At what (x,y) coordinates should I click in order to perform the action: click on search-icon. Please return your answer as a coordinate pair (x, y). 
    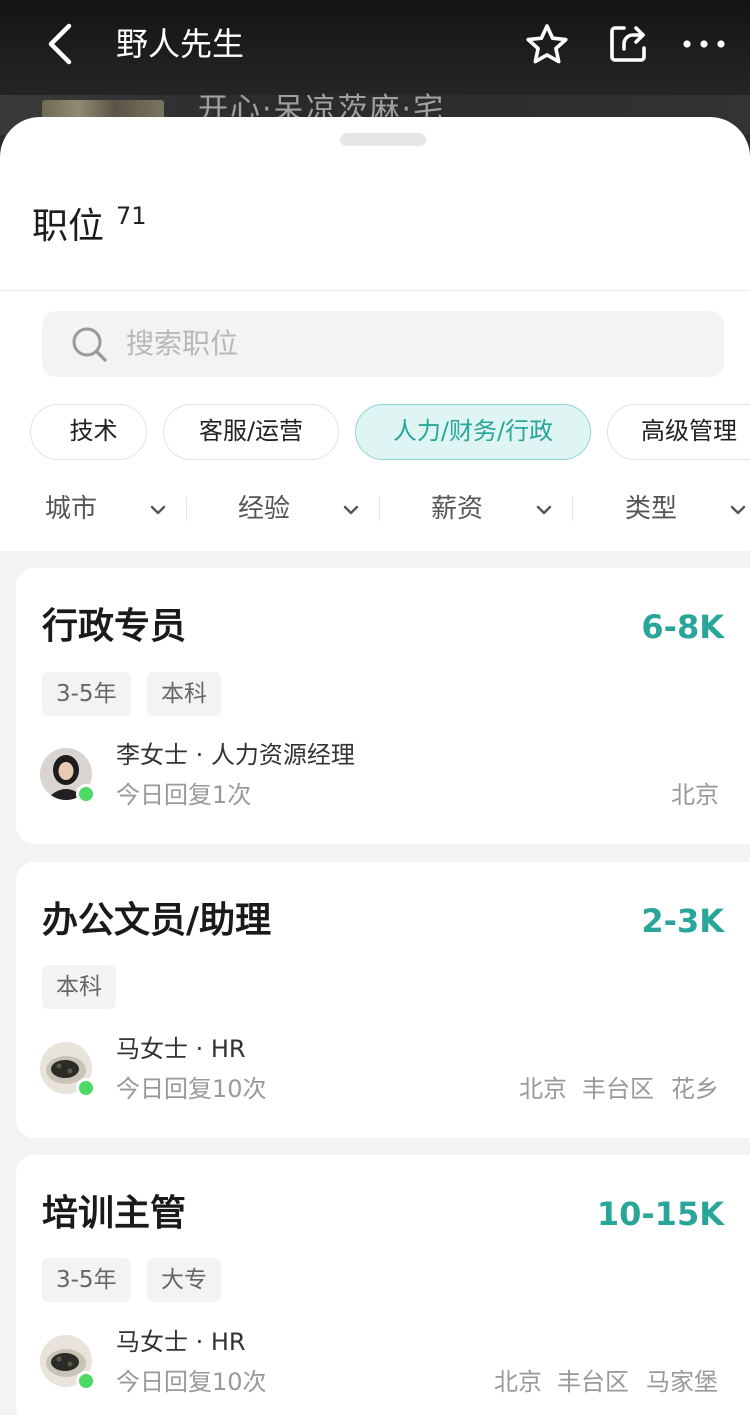
    Looking at the image, I should click on (90, 345).